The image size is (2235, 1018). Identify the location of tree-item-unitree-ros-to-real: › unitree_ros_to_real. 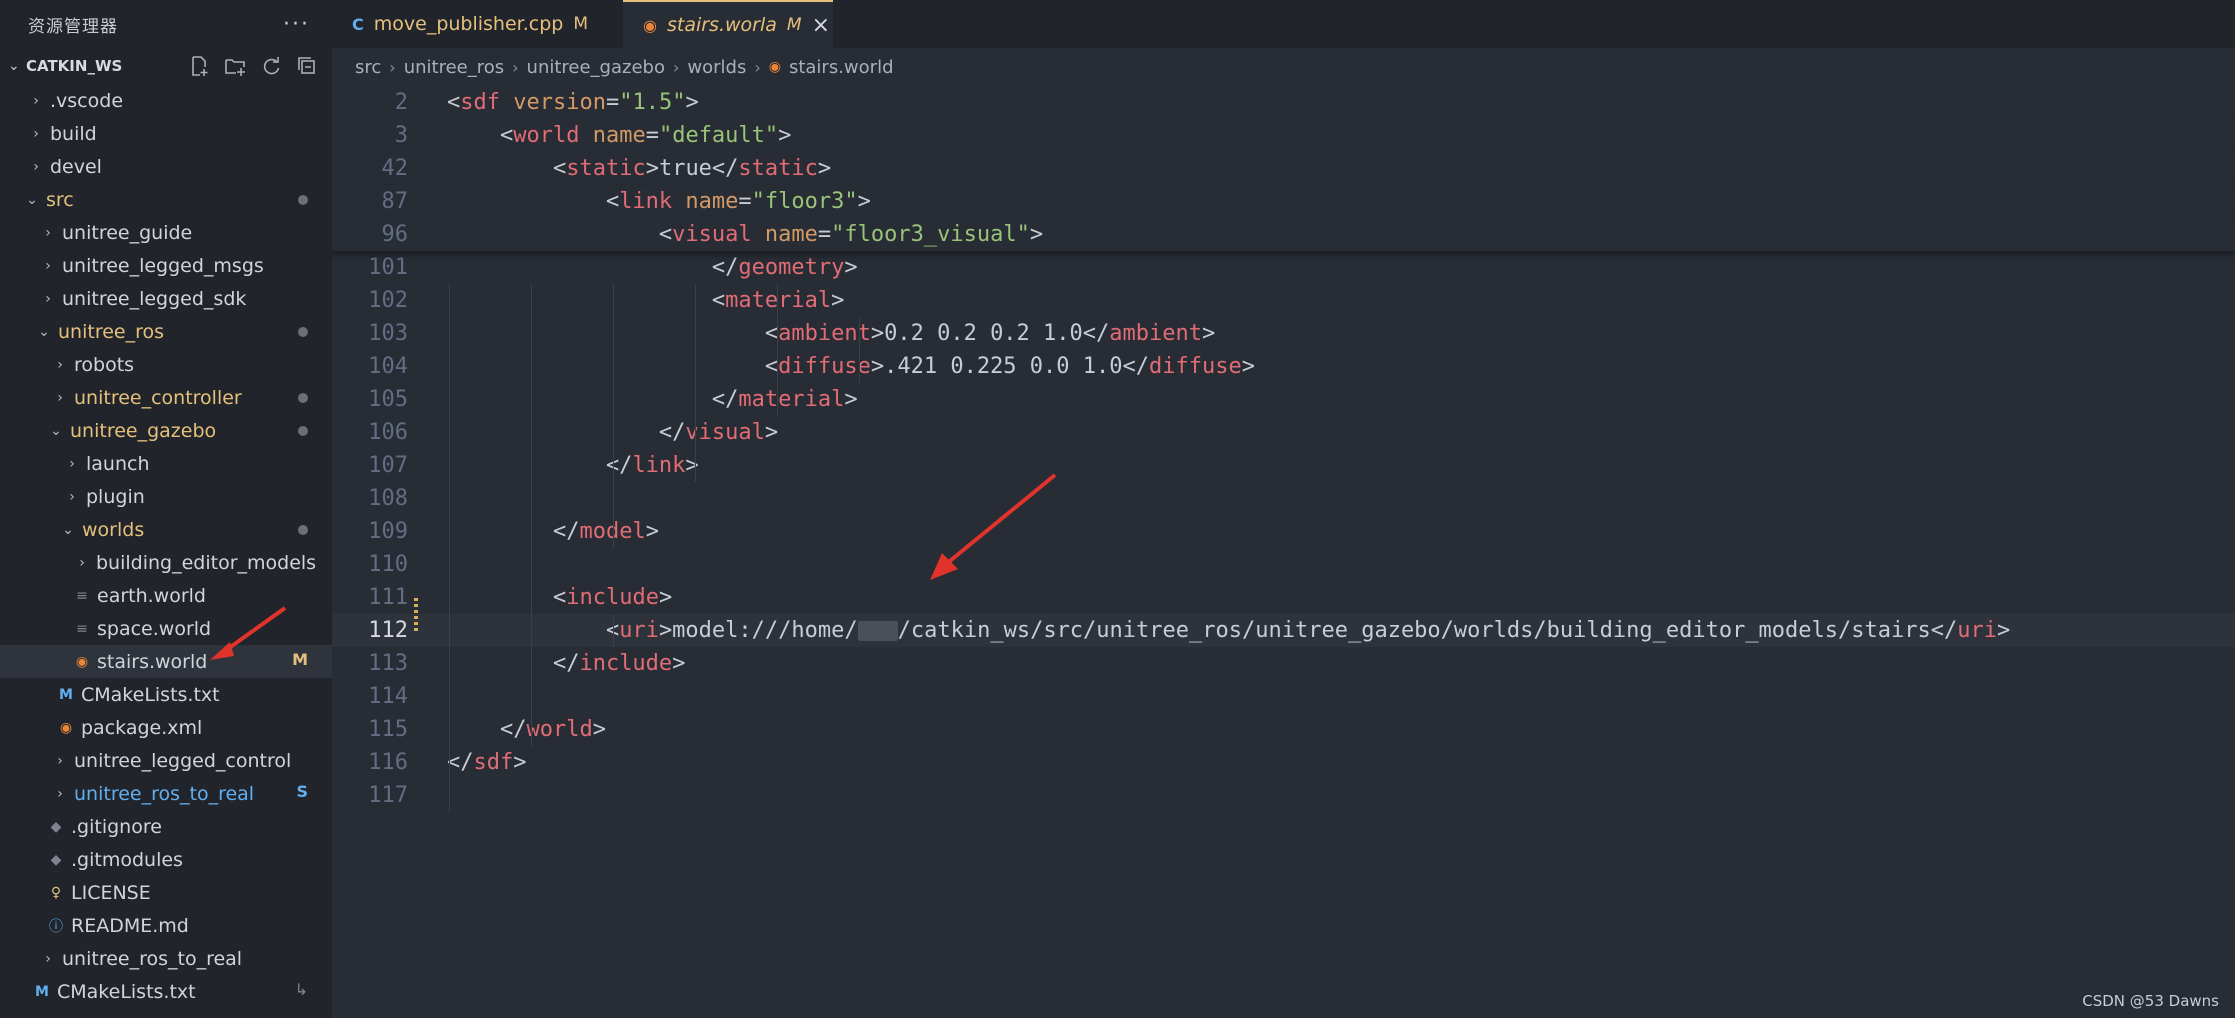
(166, 958).